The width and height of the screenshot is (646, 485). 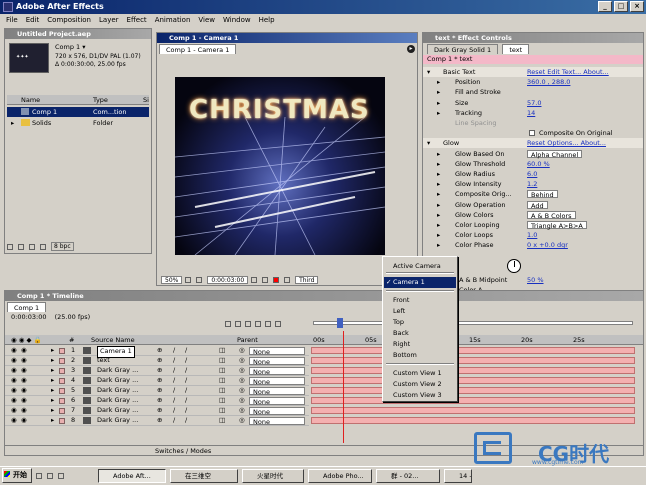 What do you see at coordinates (173, 20) in the screenshot?
I see `menu-animation: Animation` at bounding box center [173, 20].